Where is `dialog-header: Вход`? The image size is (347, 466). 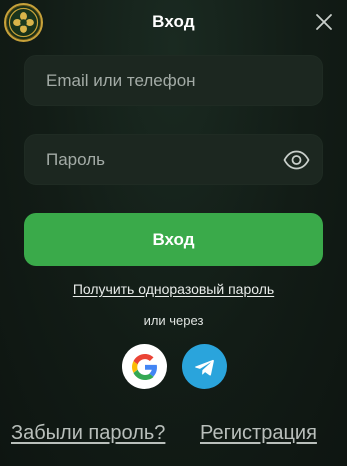 dialog-header: Вход is located at coordinates (173, 22).